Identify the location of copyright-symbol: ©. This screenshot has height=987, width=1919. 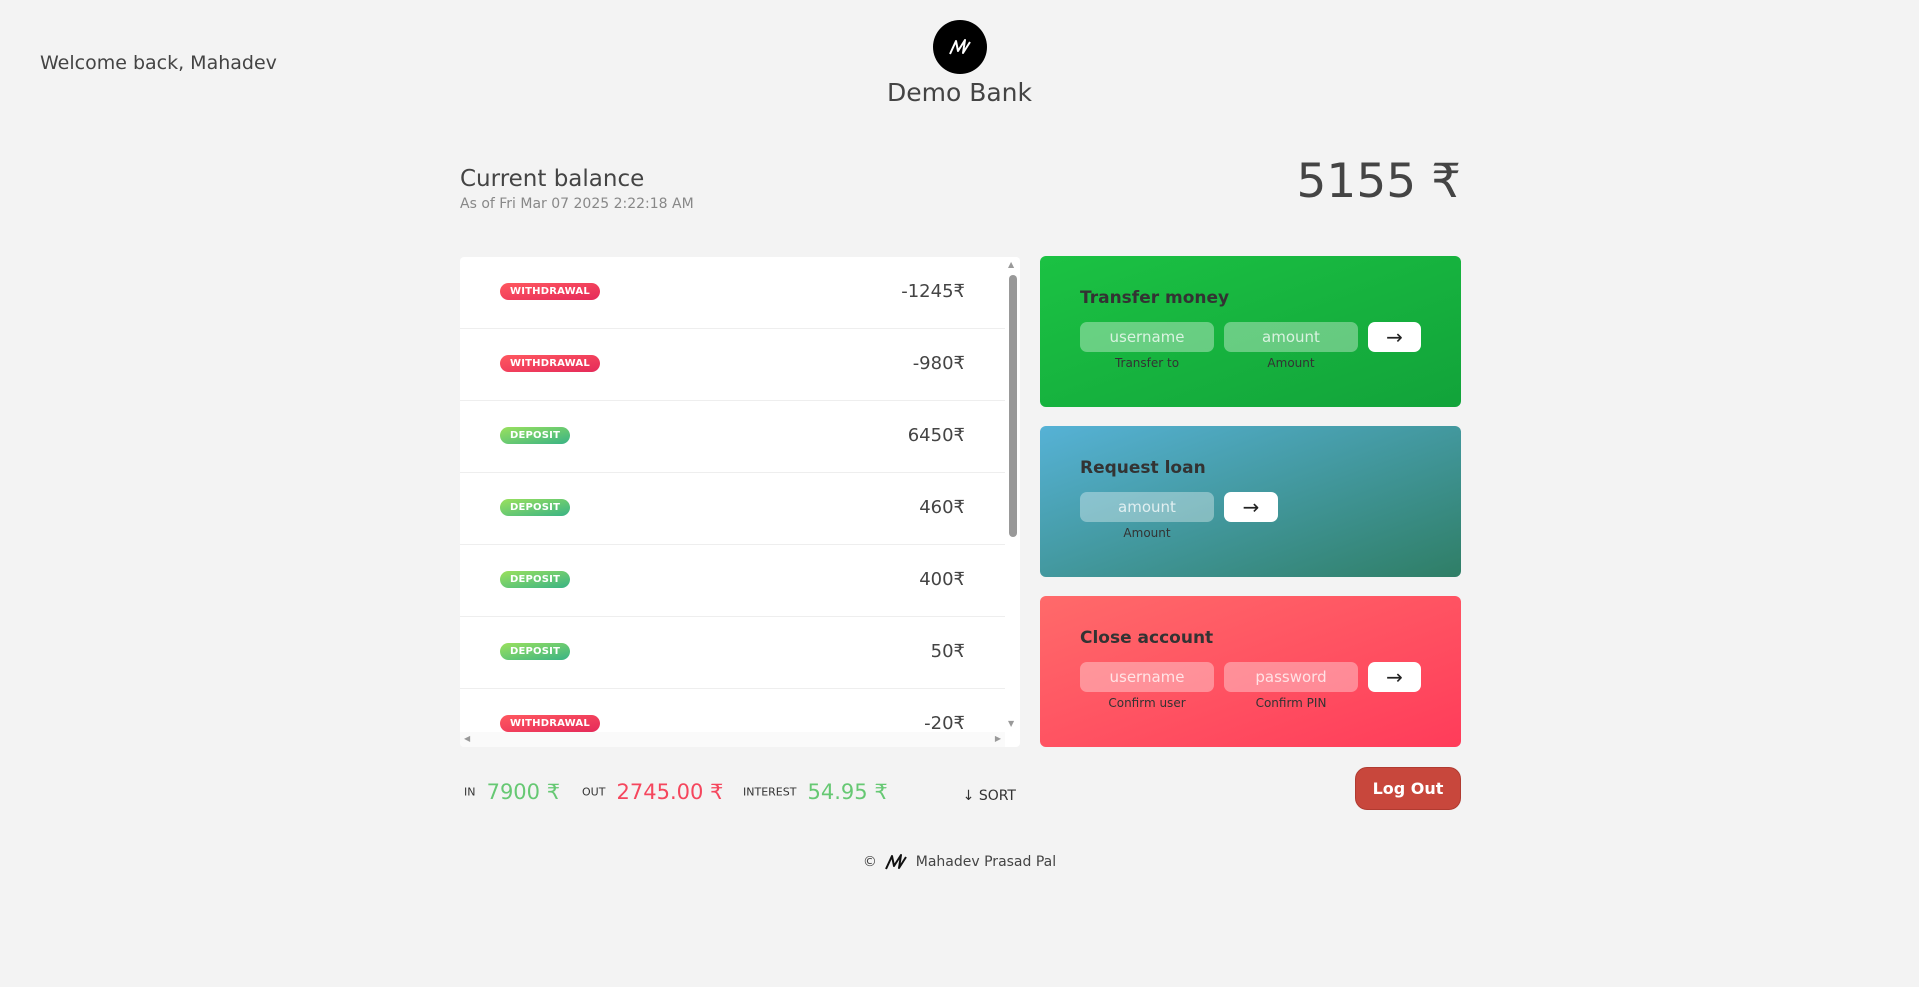
(869, 862).